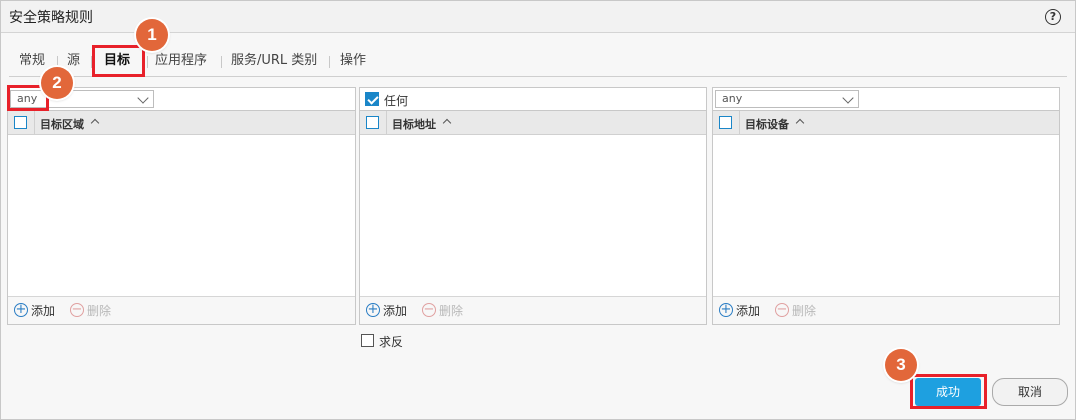 The height and width of the screenshot is (420, 1076). Describe the element at coordinates (538, 61) in the screenshot. I see `tab-bar: 常规 源 目标 应用程序 服务/URL 类别 操作` at that location.